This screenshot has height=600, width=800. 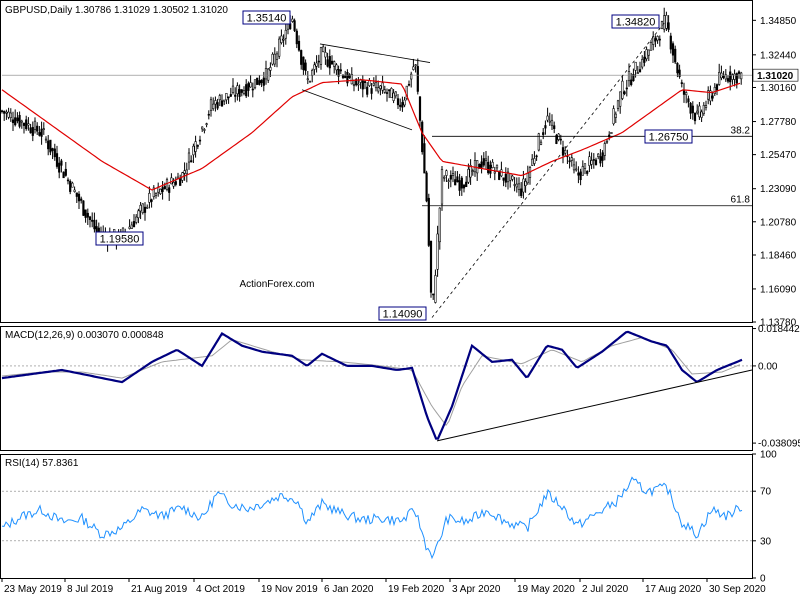 I want to click on price-ytick-label: 1.23090, so click(x=778, y=189).